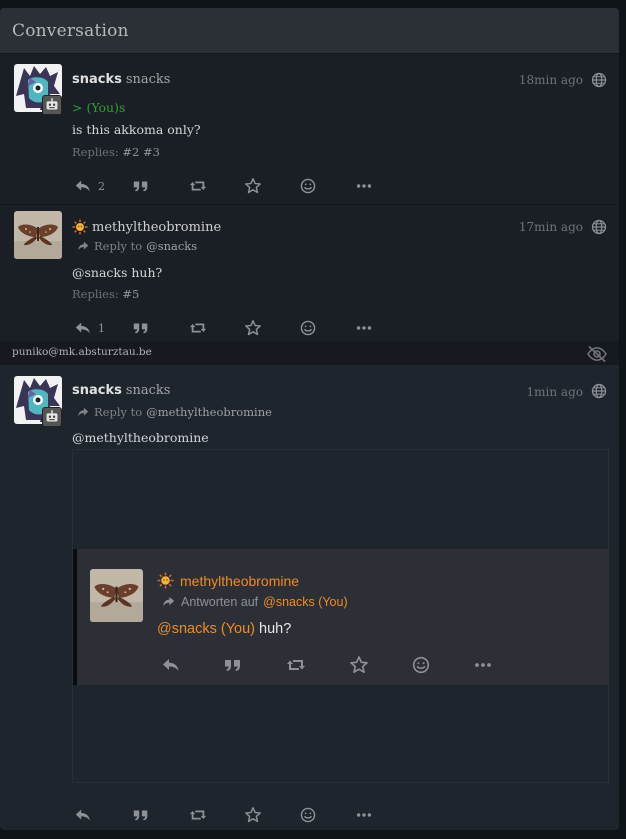 The height and width of the screenshot is (839, 626). Describe the element at coordinates (273, 629) in the screenshot. I see `status-text-body: huh?` at that location.